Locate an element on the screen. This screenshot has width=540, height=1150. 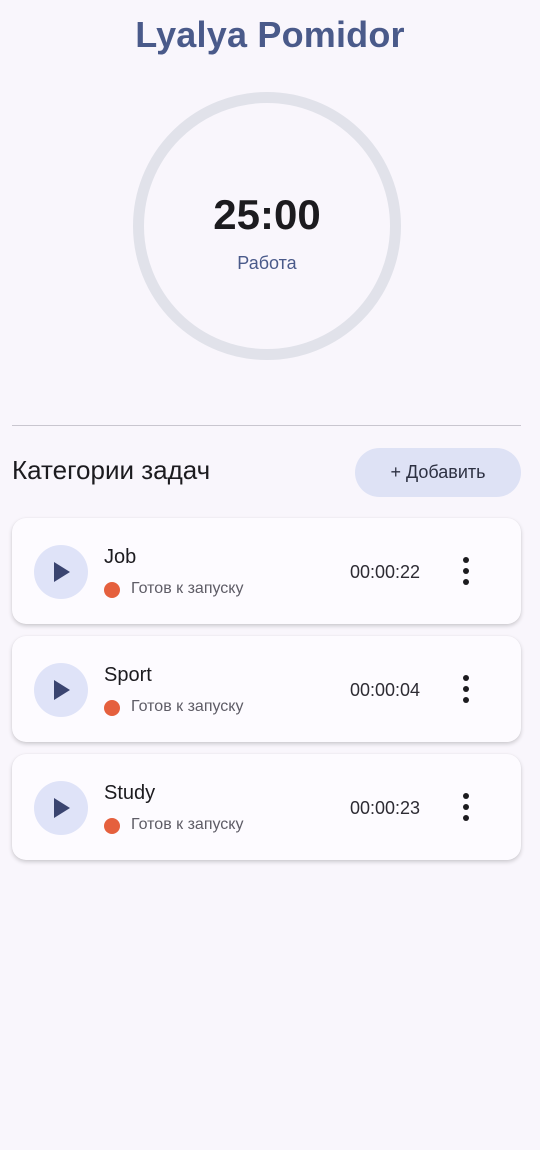
categories-title: Категории задач is located at coordinates (111, 470).